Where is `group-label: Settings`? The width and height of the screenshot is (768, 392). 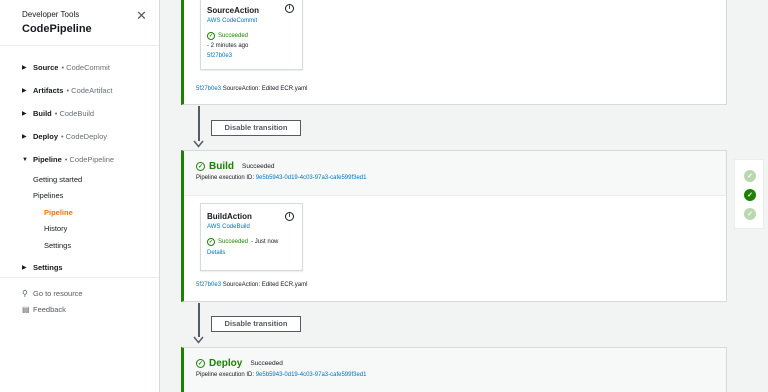
group-label: Settings is located at coordinates (48, 267).